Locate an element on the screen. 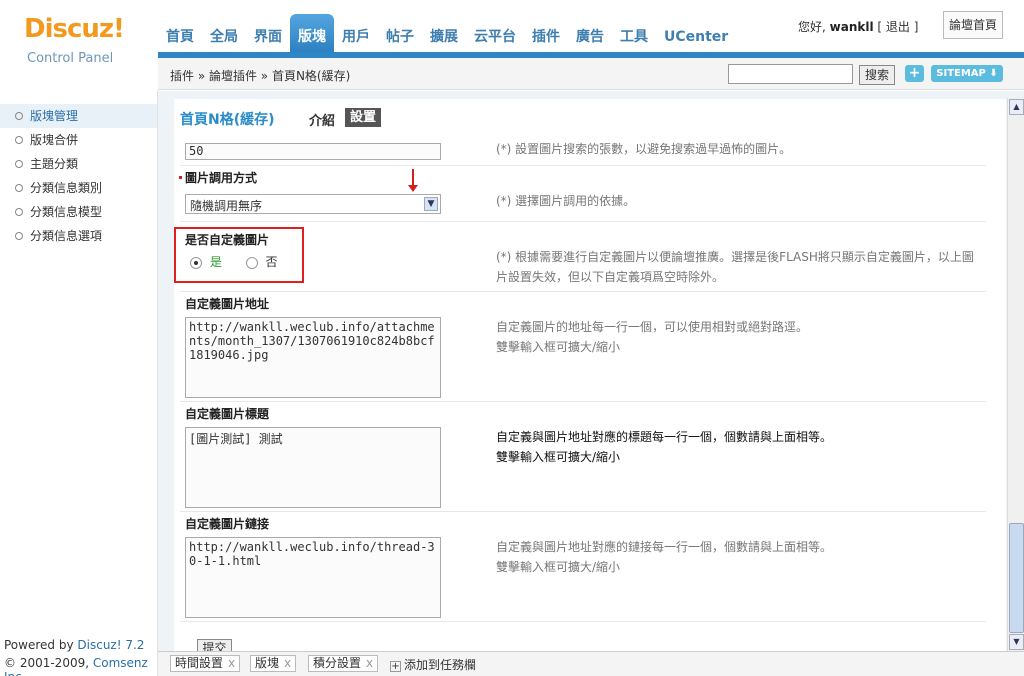  radio-no is located at coordinates (251, 262).